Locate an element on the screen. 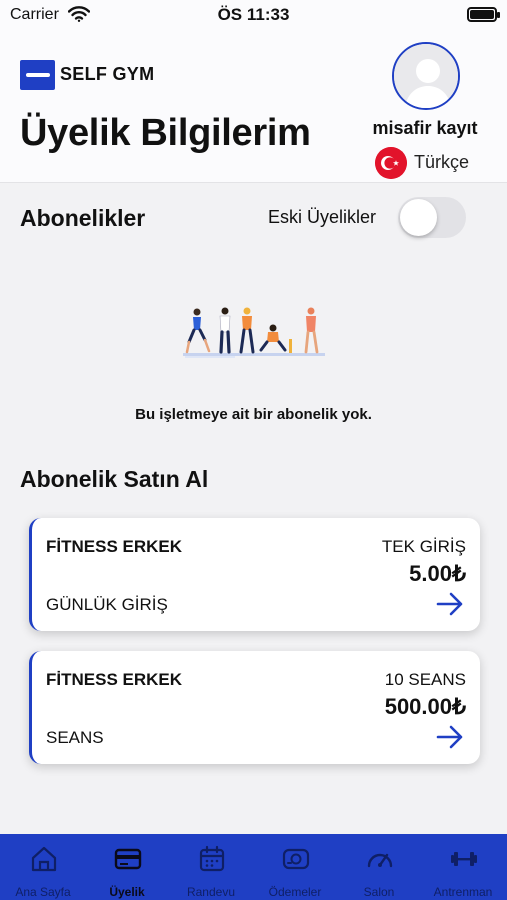  membership-price: 5.00₺ is located at coordinates (437, 573).